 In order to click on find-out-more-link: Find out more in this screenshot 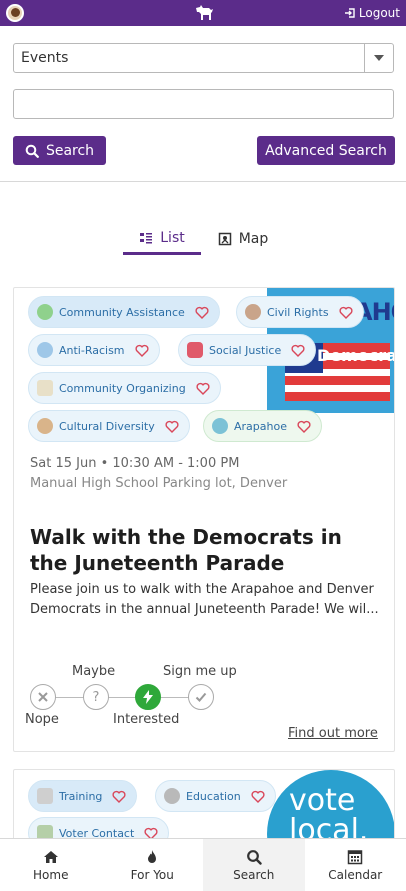, I will do `click(333, 733)`.